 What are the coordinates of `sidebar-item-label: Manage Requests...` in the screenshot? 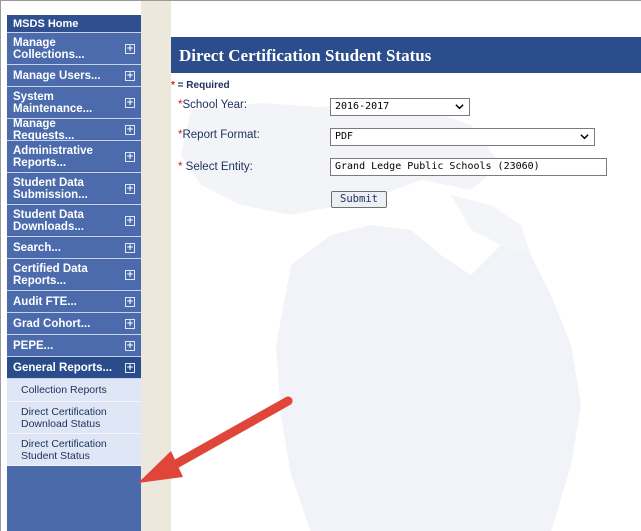 It's located at (44, 129).